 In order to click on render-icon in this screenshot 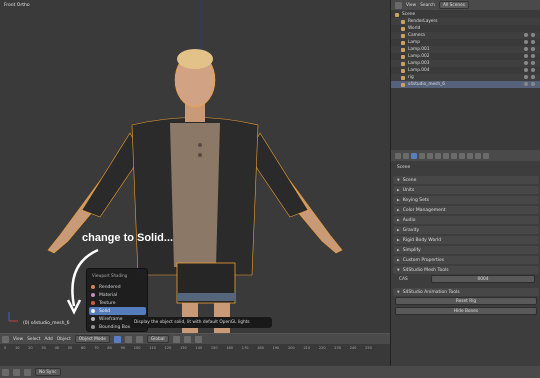, I will do `click(198, 339)`.